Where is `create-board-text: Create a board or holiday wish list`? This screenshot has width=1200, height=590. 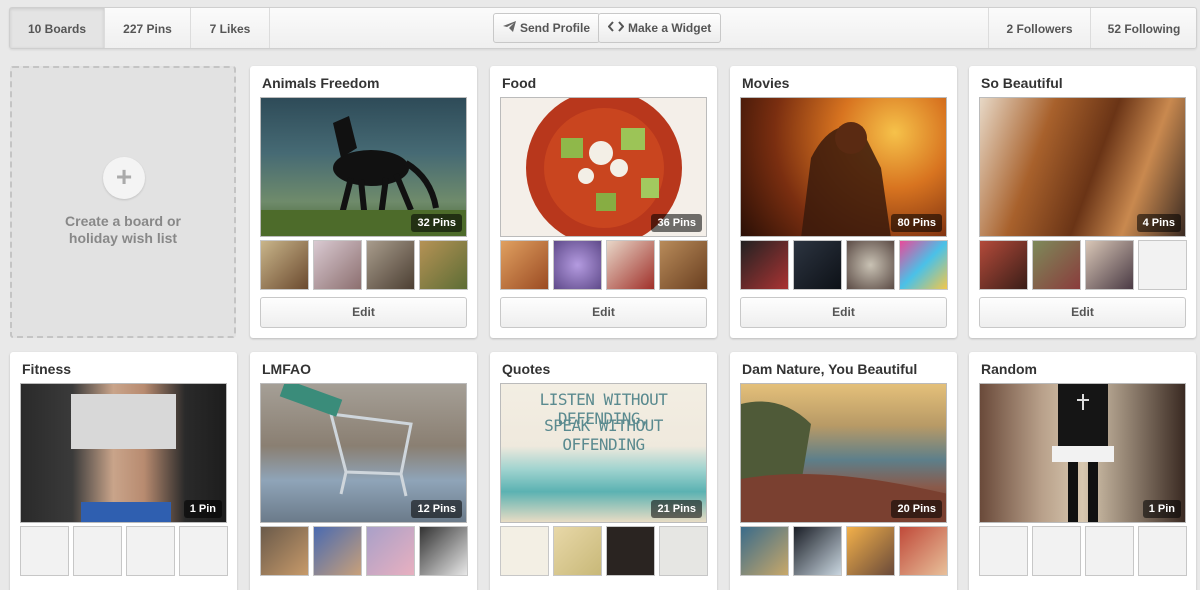 create-board-text: Create a board or holiday wish list is located at coordinates (123, 229).